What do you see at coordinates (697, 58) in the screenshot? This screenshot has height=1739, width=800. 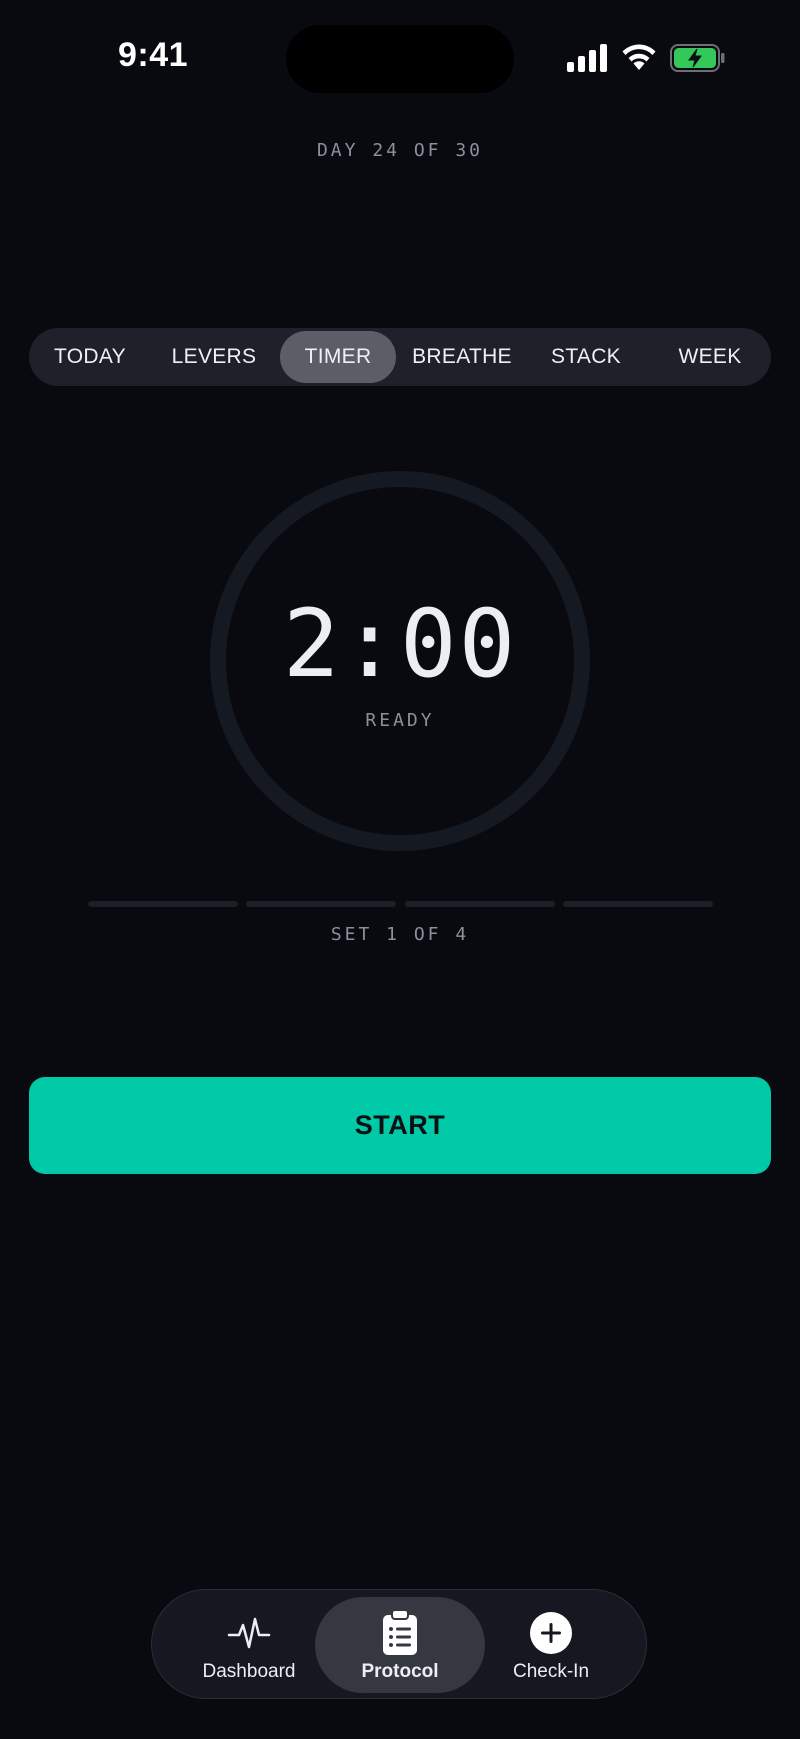 I see `battery-charging-icon` at bounding box center [697, 58].